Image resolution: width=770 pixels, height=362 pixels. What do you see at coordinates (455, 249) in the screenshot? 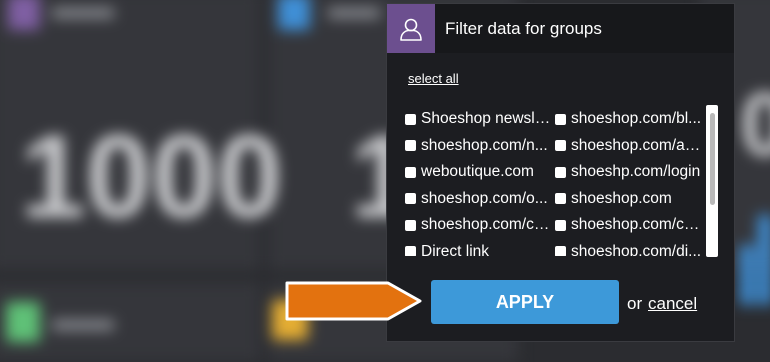
I see `checkbox-label: Direct link` at bounding box center [455, 249].